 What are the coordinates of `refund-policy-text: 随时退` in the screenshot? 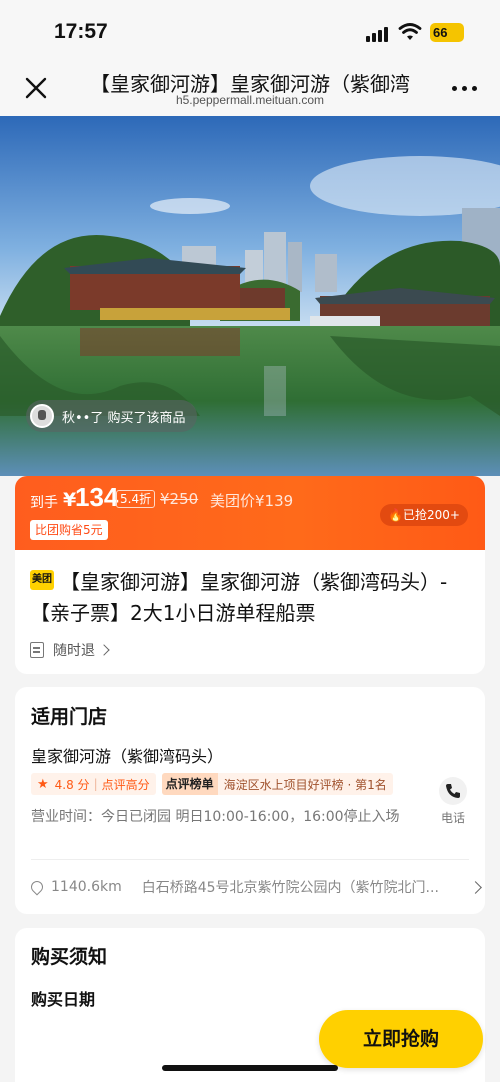 It's located at (74, 651).